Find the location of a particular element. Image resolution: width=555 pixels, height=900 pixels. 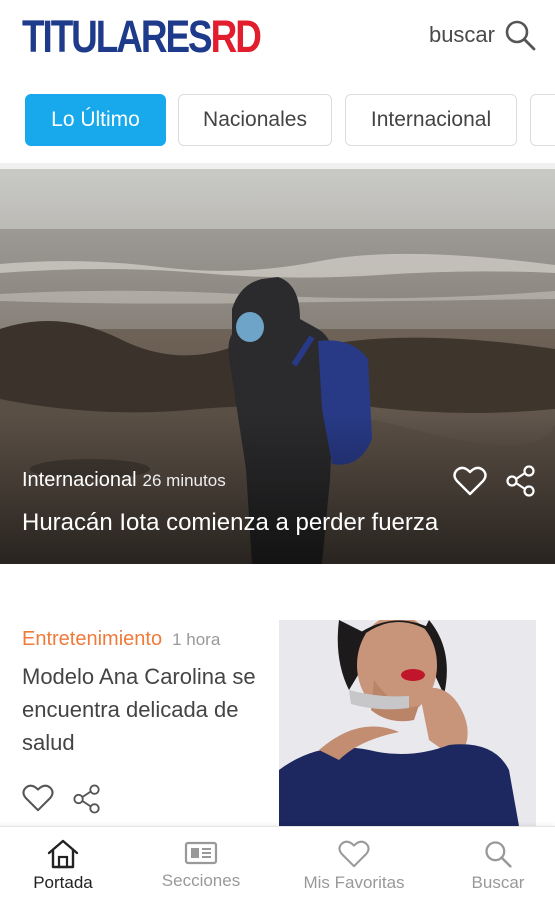

hero-meta: Internacional 26 minutos is located at coordinates (124, 480).